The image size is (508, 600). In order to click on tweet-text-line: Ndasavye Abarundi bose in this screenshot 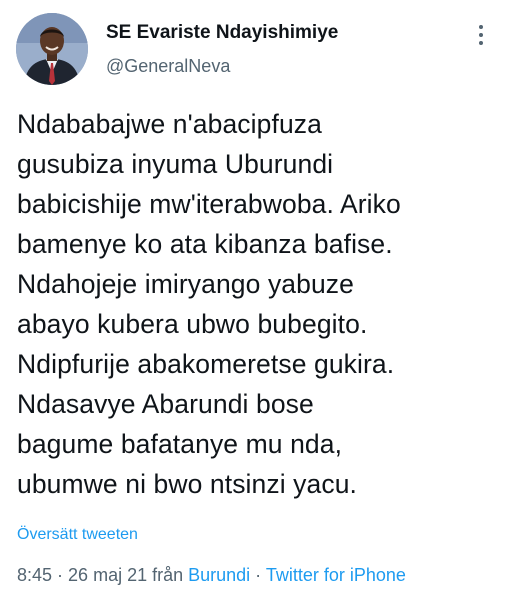, I will do `click(165, 404)`.